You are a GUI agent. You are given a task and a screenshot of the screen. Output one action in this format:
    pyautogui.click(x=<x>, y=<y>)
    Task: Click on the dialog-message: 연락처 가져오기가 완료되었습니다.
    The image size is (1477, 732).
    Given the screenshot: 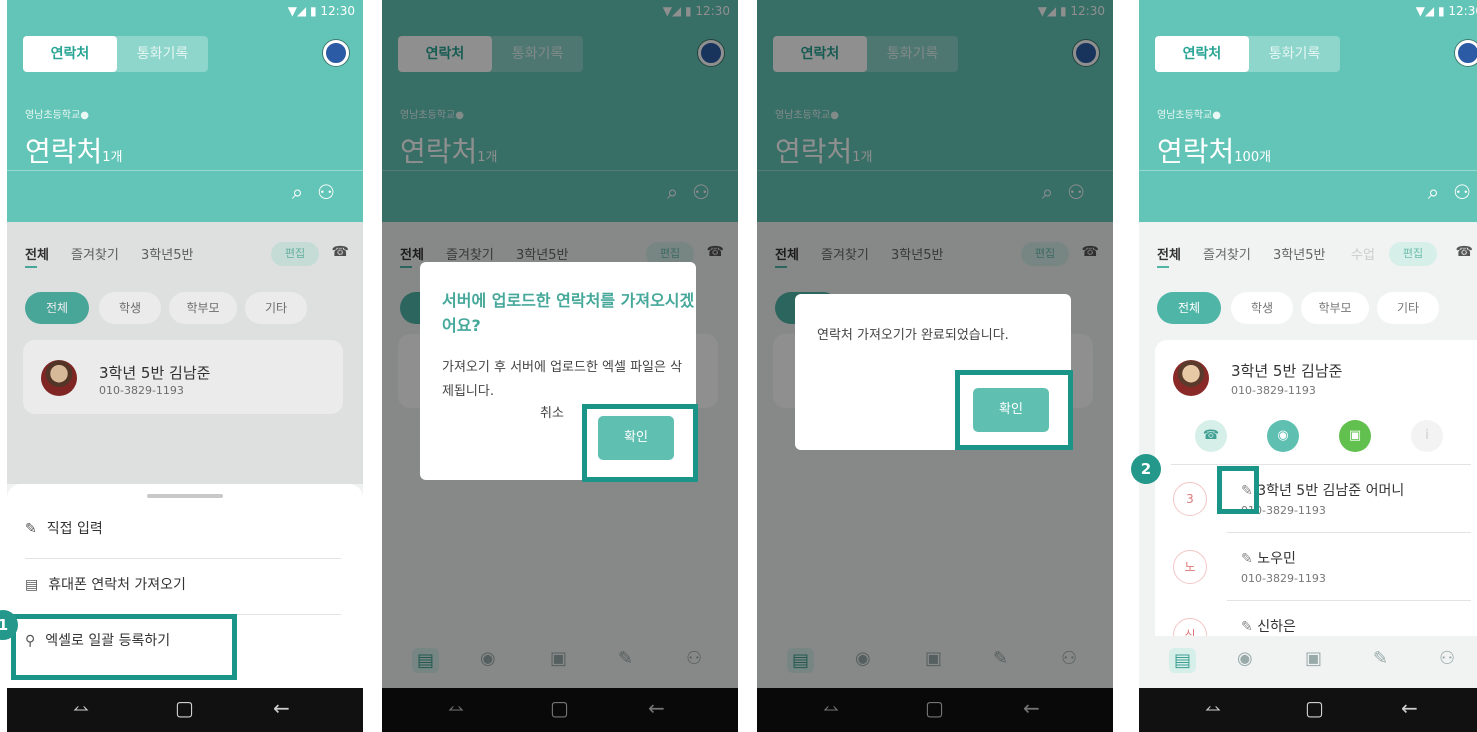 What is the action you would take?
    pyautogui.click(x=913, y=335)
    